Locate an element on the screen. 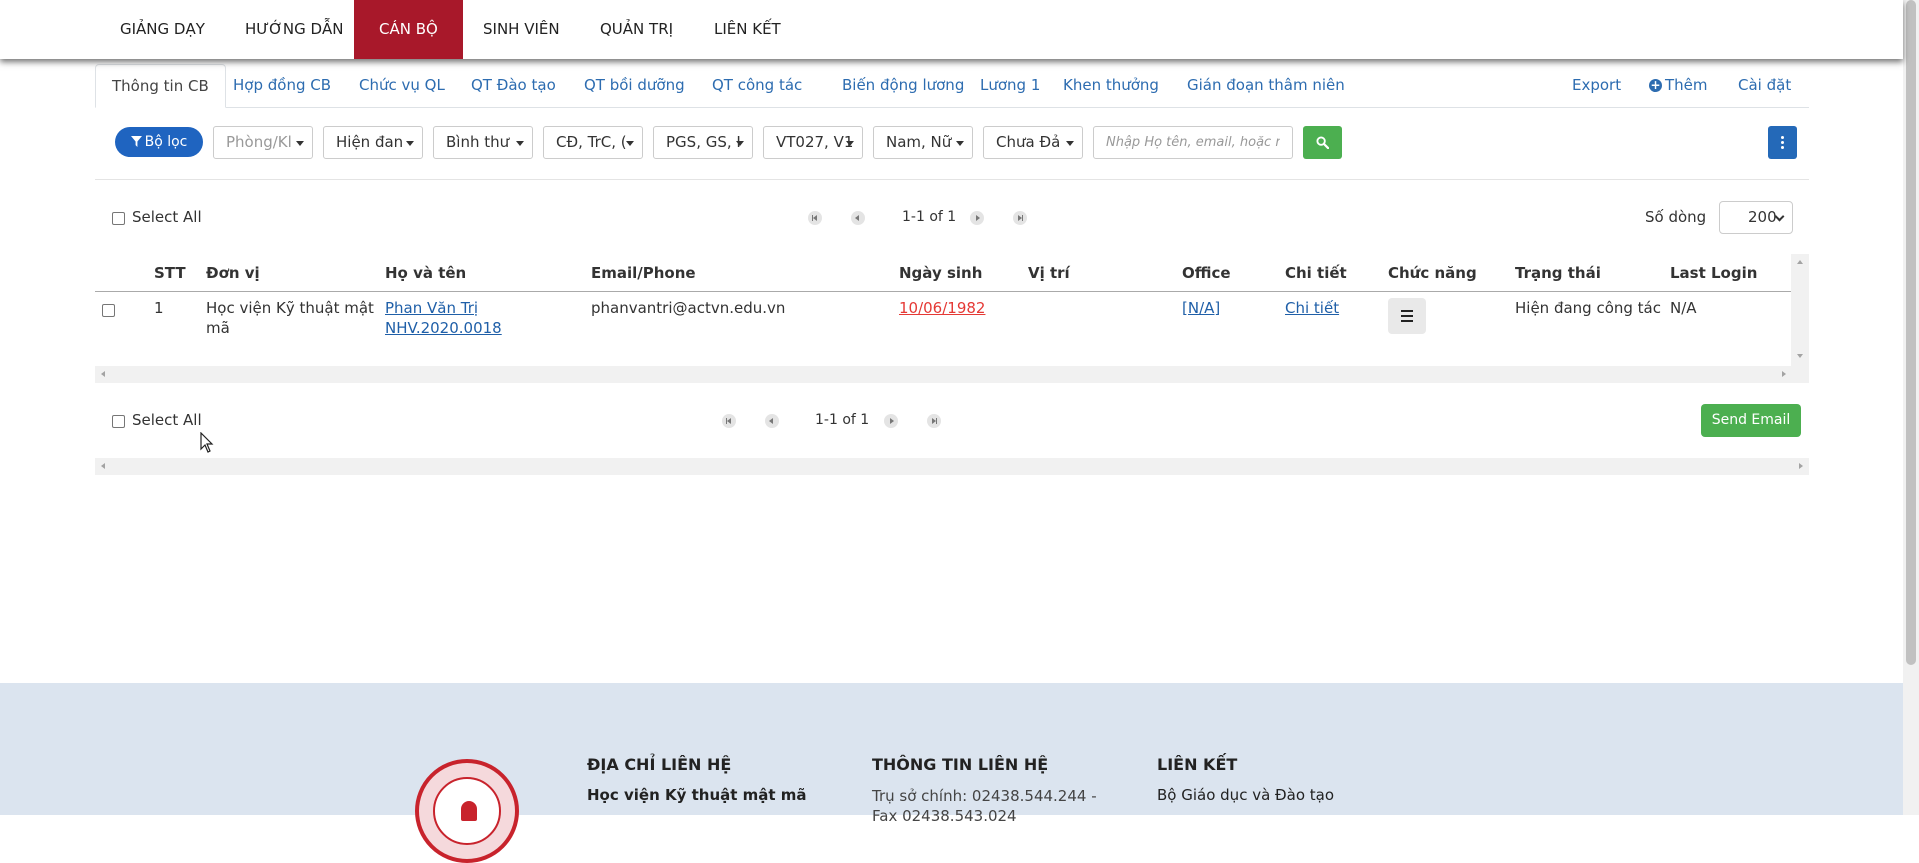 The width and height of the screenshot is (1919, 863). filter-hoc-ham: PGS, GS, I is located at coordinates (703, 142).